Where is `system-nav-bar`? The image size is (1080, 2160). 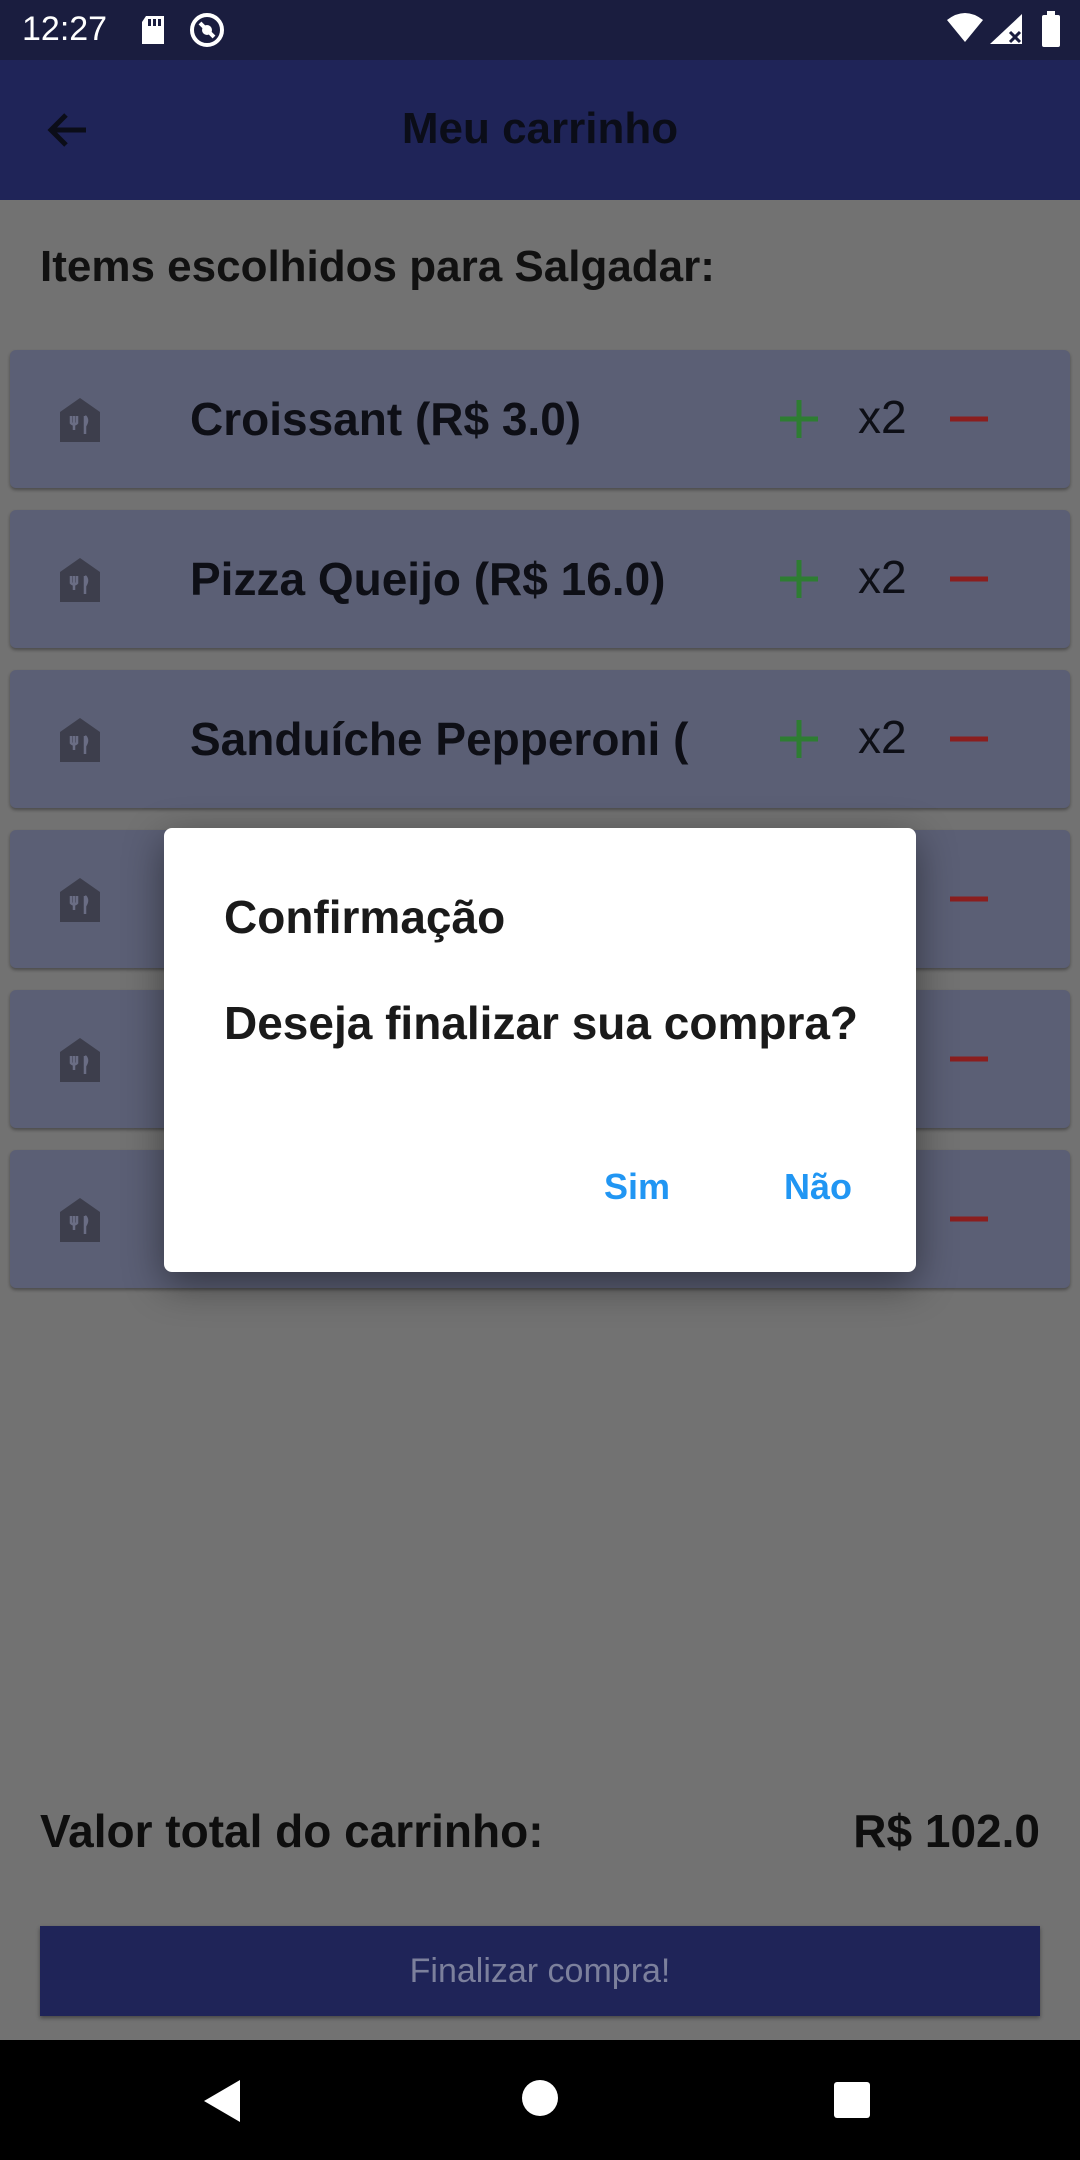 system-nav-bar is located at coordinates (540, 2100).